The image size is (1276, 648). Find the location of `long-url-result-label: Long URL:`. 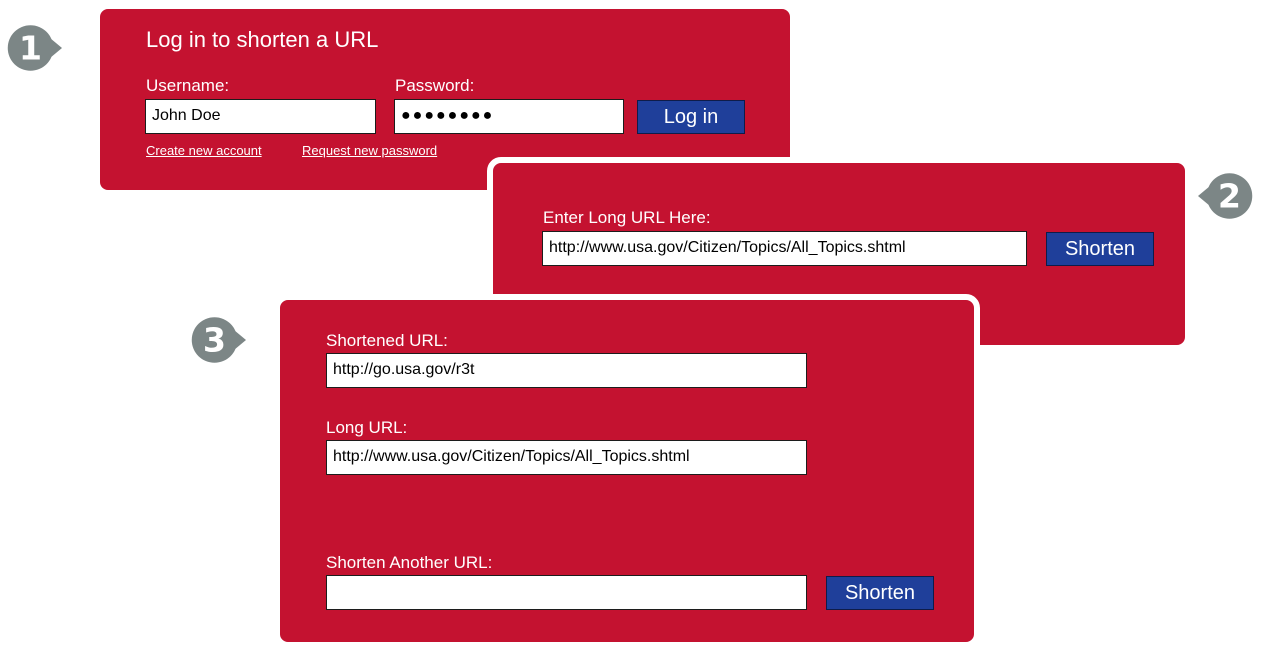

long-url-result-label: Long URL: is located at coordinates (367, 427).